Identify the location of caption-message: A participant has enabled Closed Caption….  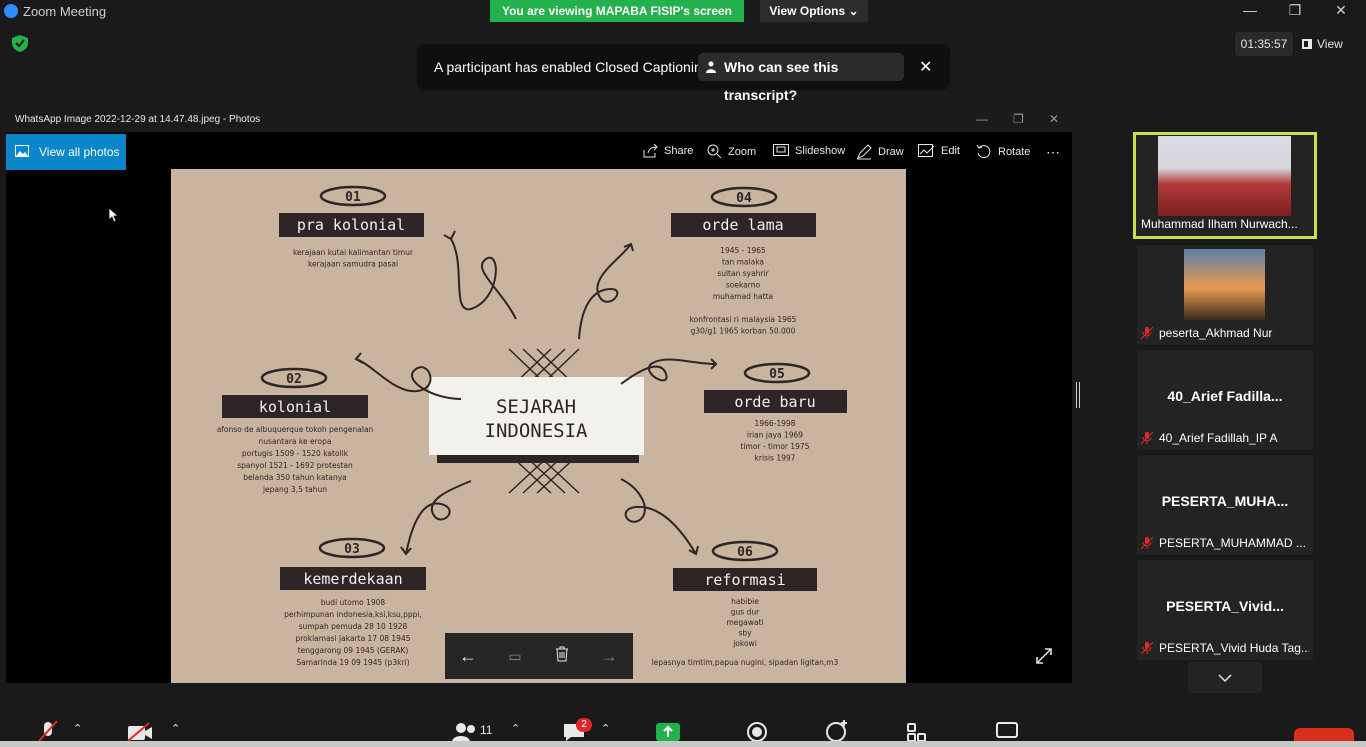
(572, 67).